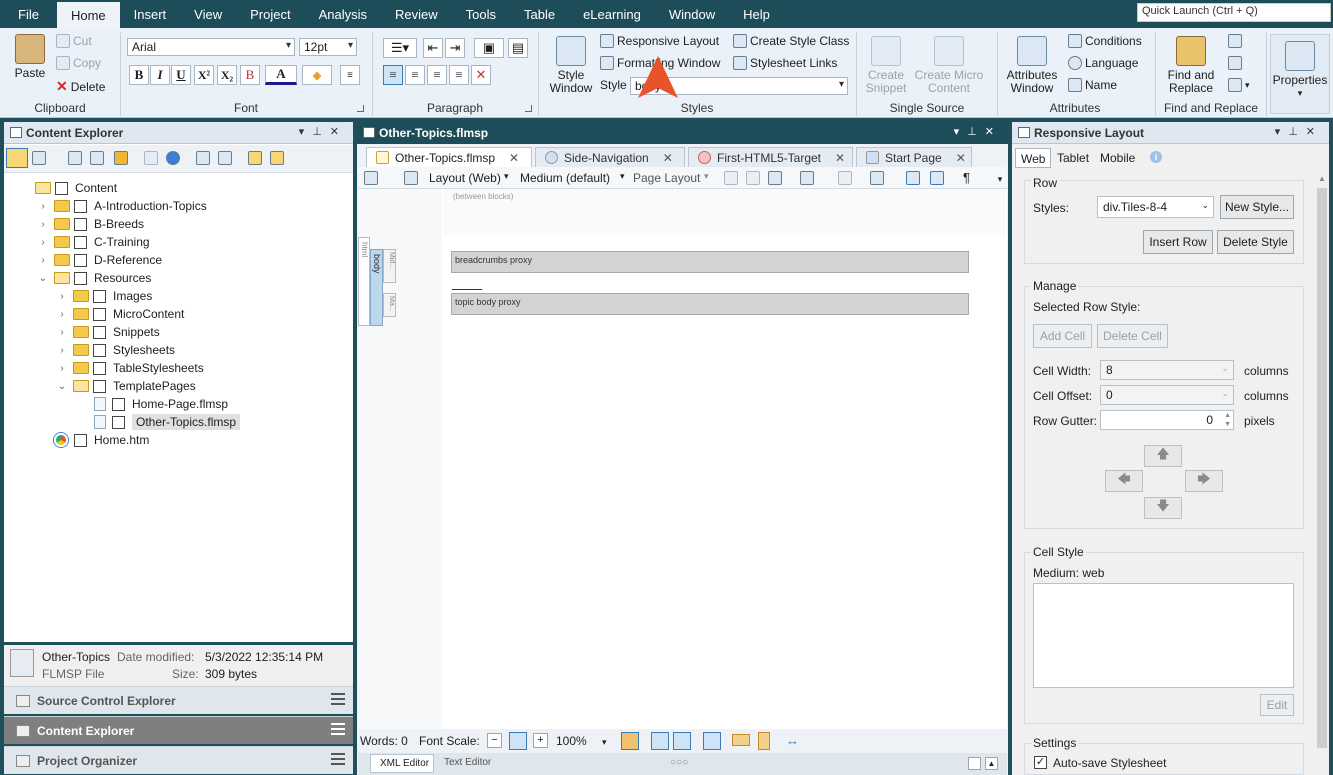  I want to click on tree-item: › B-Breeds, so click(90, 224).